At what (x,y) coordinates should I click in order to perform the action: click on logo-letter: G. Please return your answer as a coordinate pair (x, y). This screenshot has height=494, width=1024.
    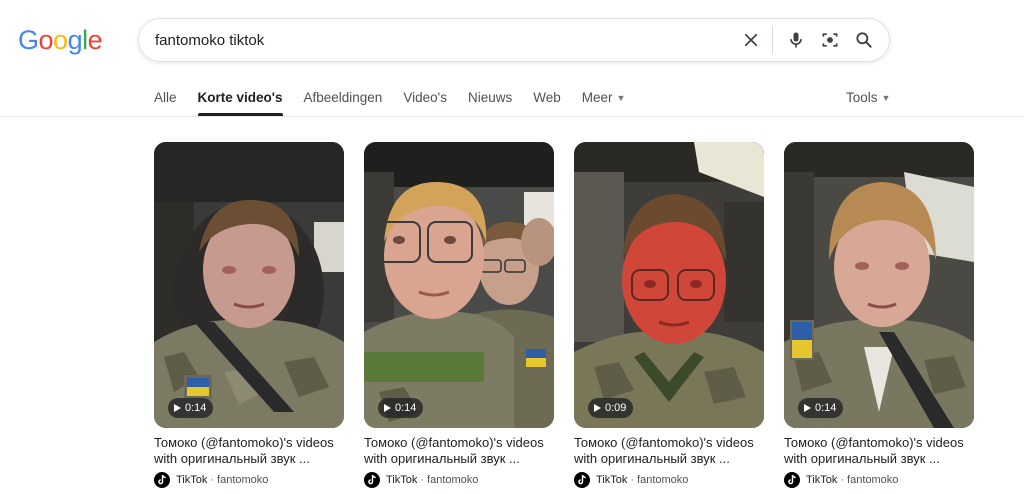
    Looking at the image, I should click on (28, 39).